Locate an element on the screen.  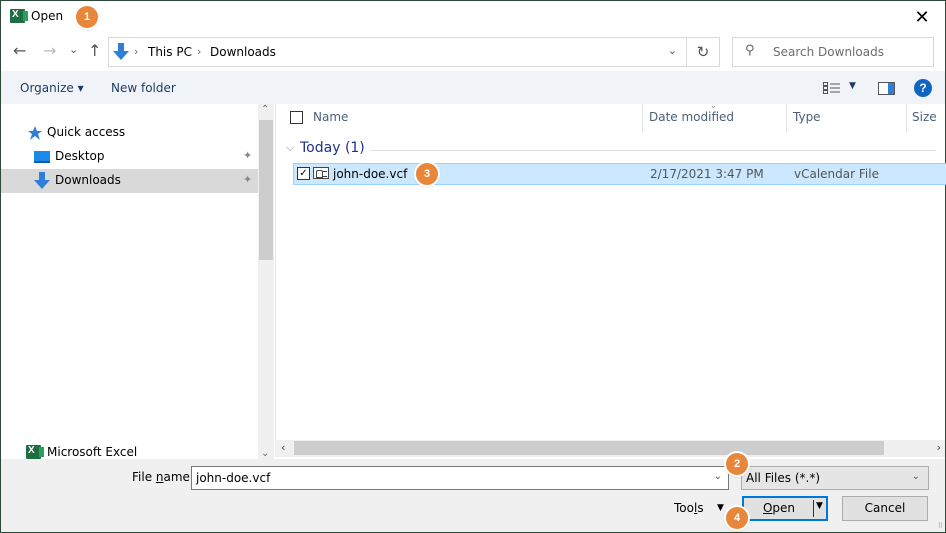
sidebar-item-microsoft-excel: X Microsoft Excel is located at coordinates (129, 450).